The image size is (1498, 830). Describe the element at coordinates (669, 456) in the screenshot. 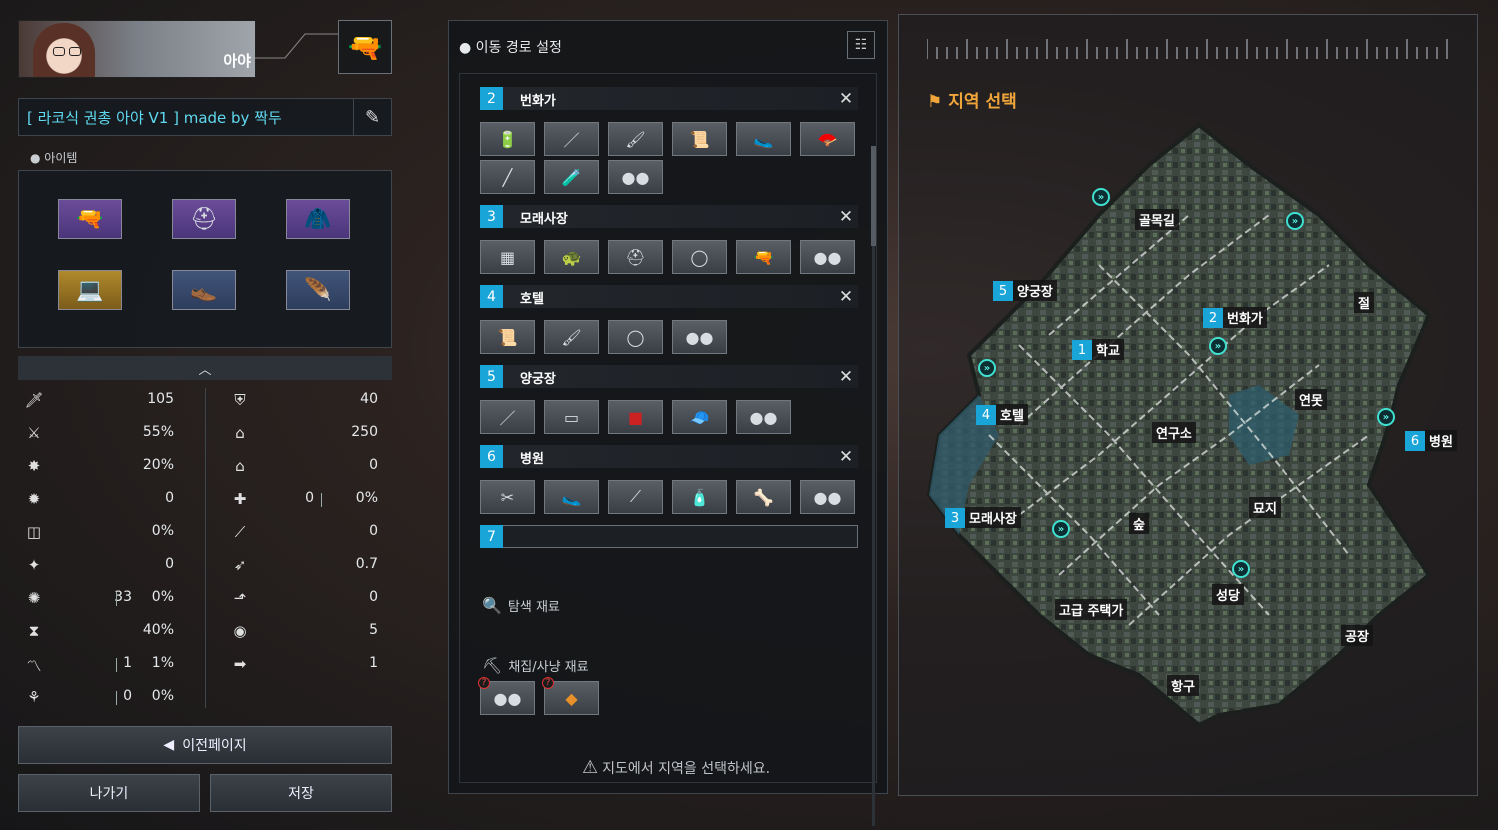

I see `route-stop-6: 6 병원 ✕` at that location.